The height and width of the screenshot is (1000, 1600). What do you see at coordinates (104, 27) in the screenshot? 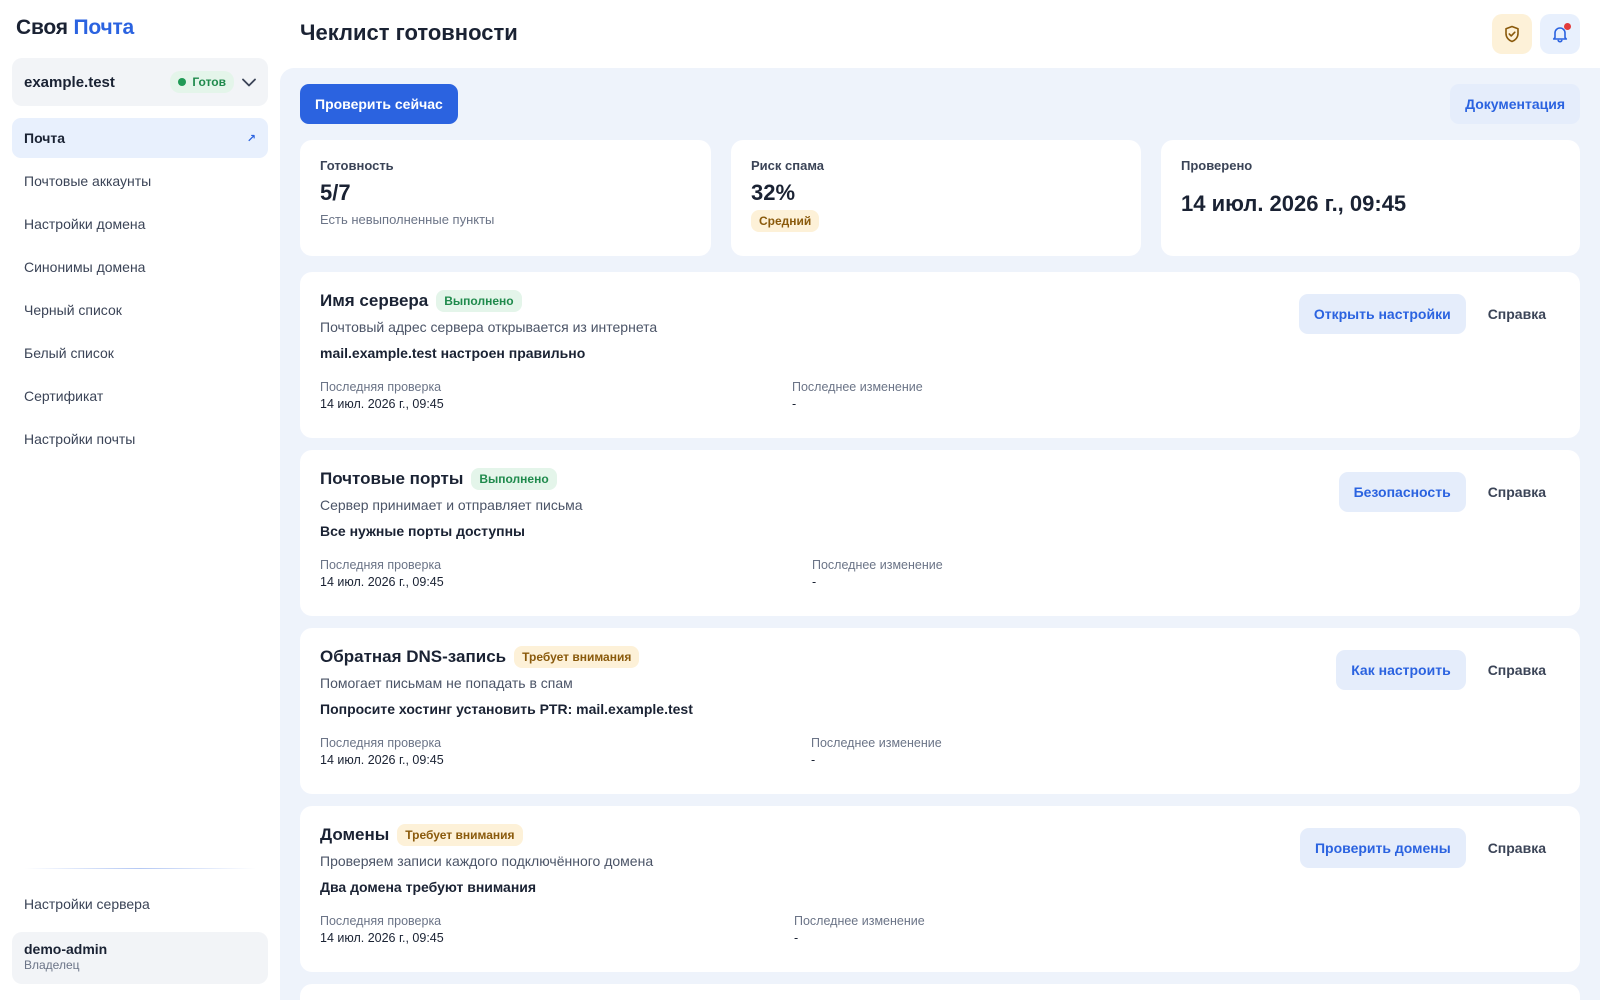
I see `brand-part-2: Почта` at bounding box center [104, 27].